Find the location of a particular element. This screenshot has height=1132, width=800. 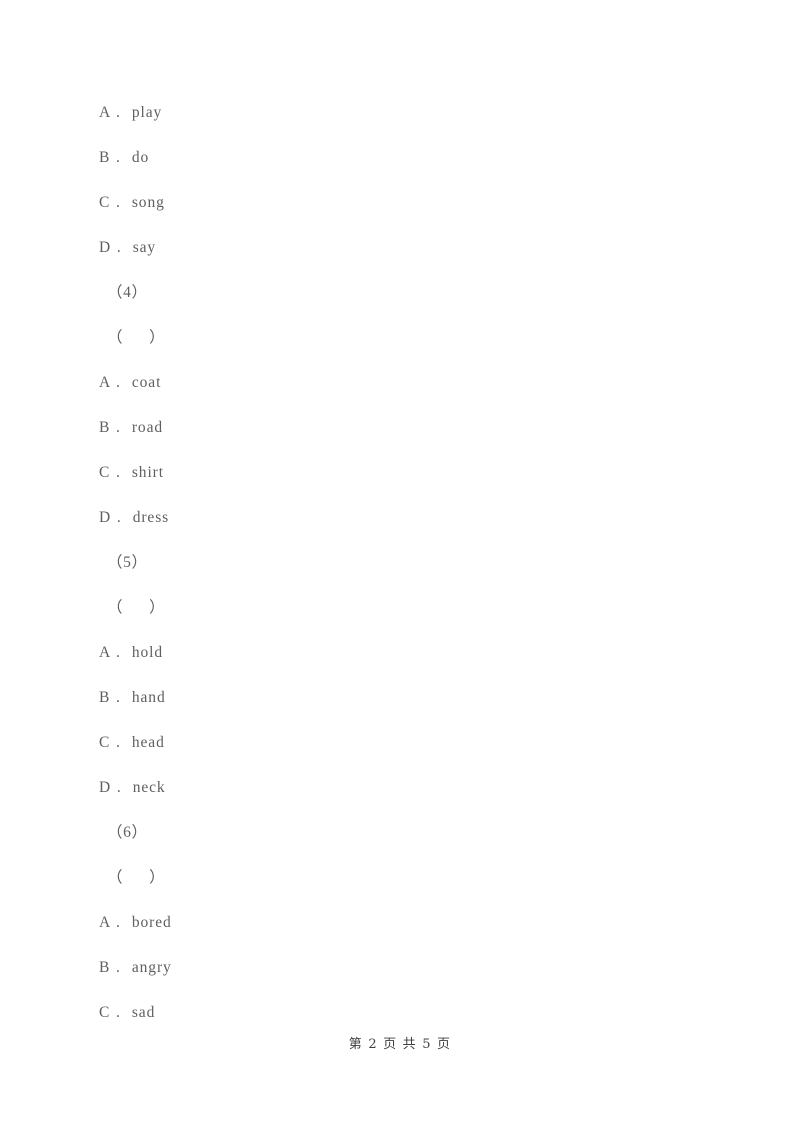

option-row: B . angry is located at coordinates (409, 977).